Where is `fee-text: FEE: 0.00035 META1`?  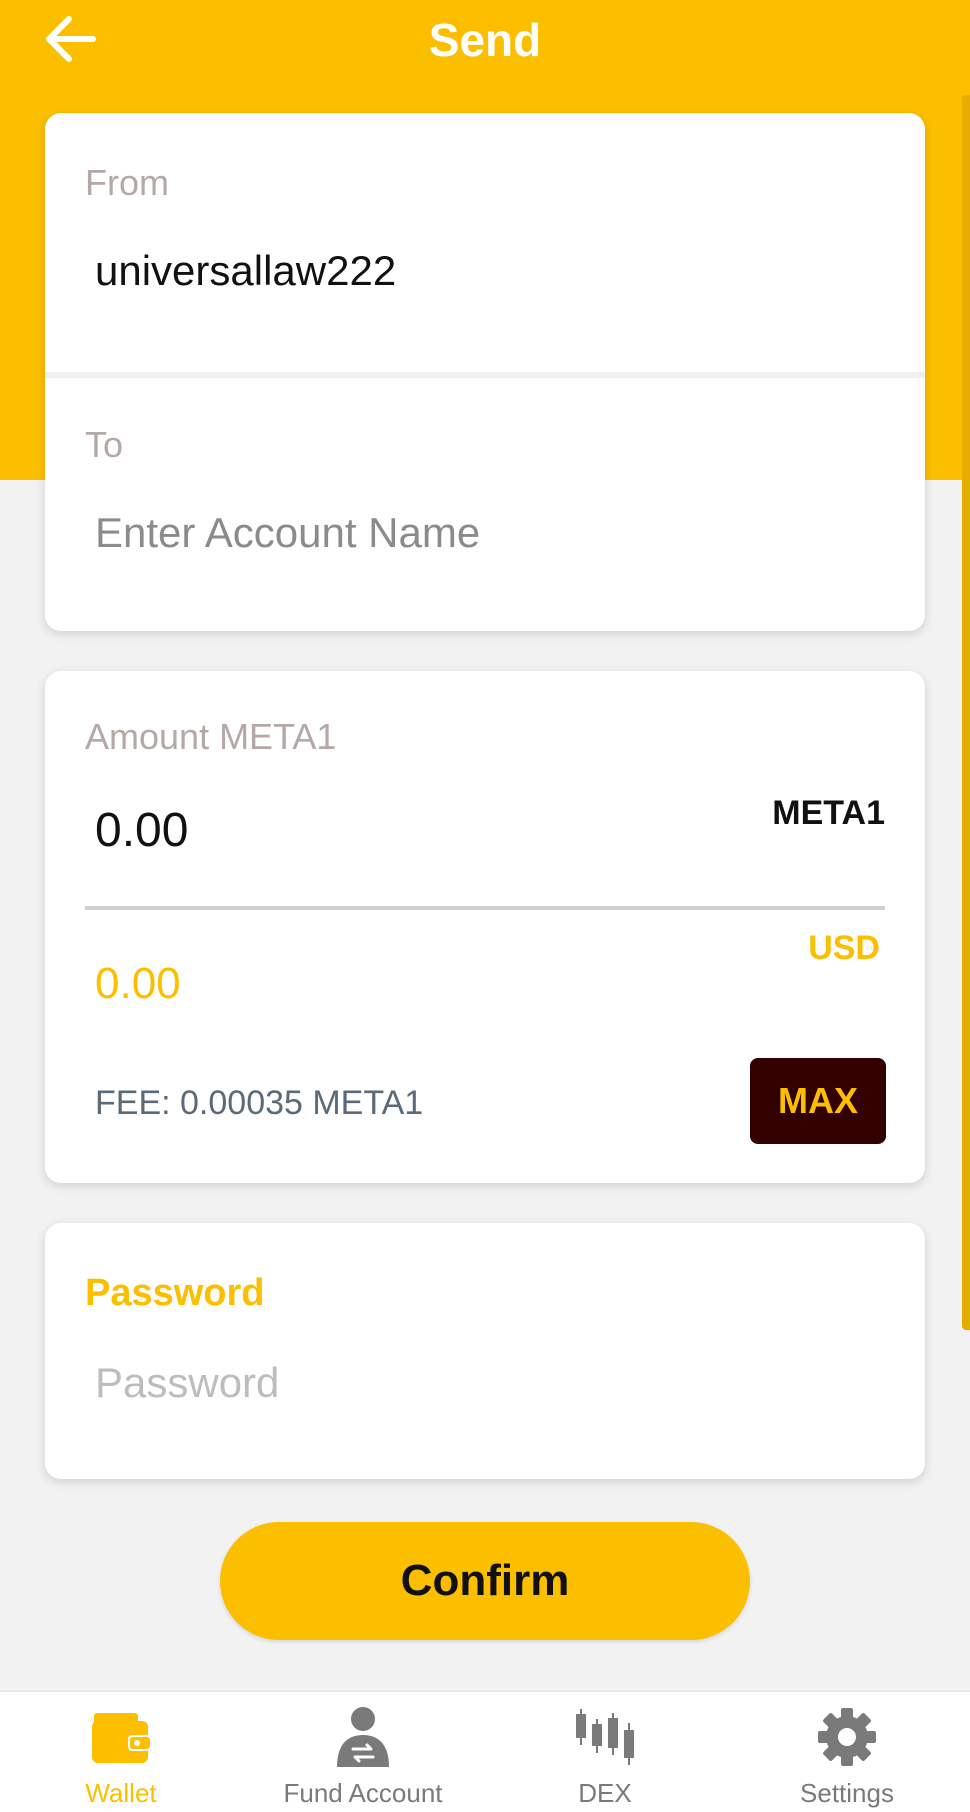
fee-text: FEE: 0.00035 META1 is located at coordinates (259, 1103).